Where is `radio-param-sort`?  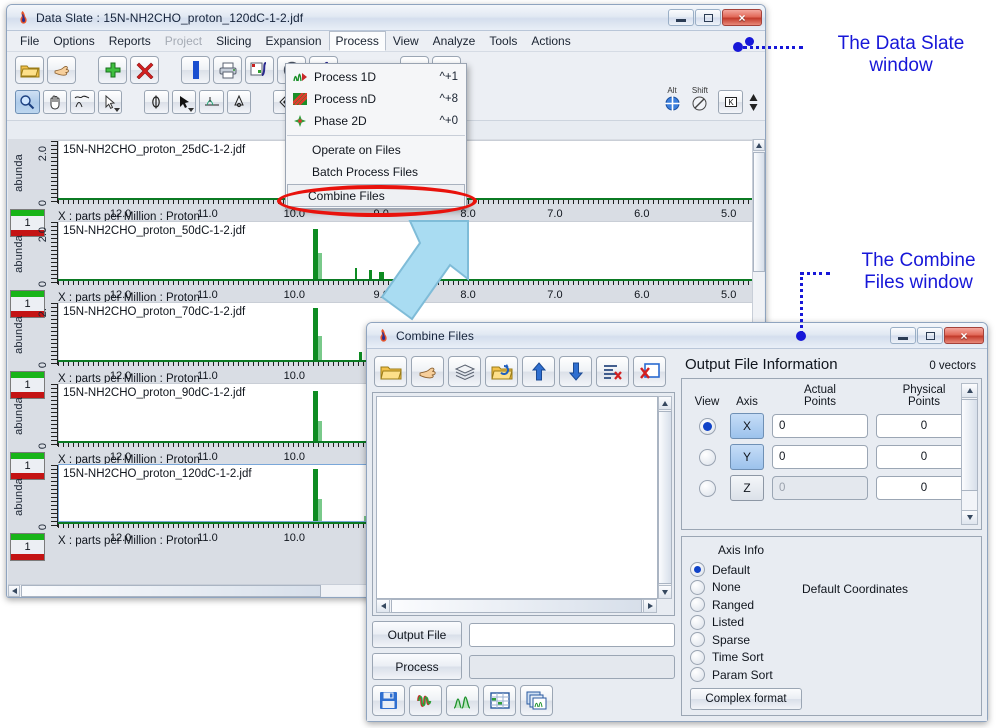
radio-param-sort is located at coordinates (697, 675).